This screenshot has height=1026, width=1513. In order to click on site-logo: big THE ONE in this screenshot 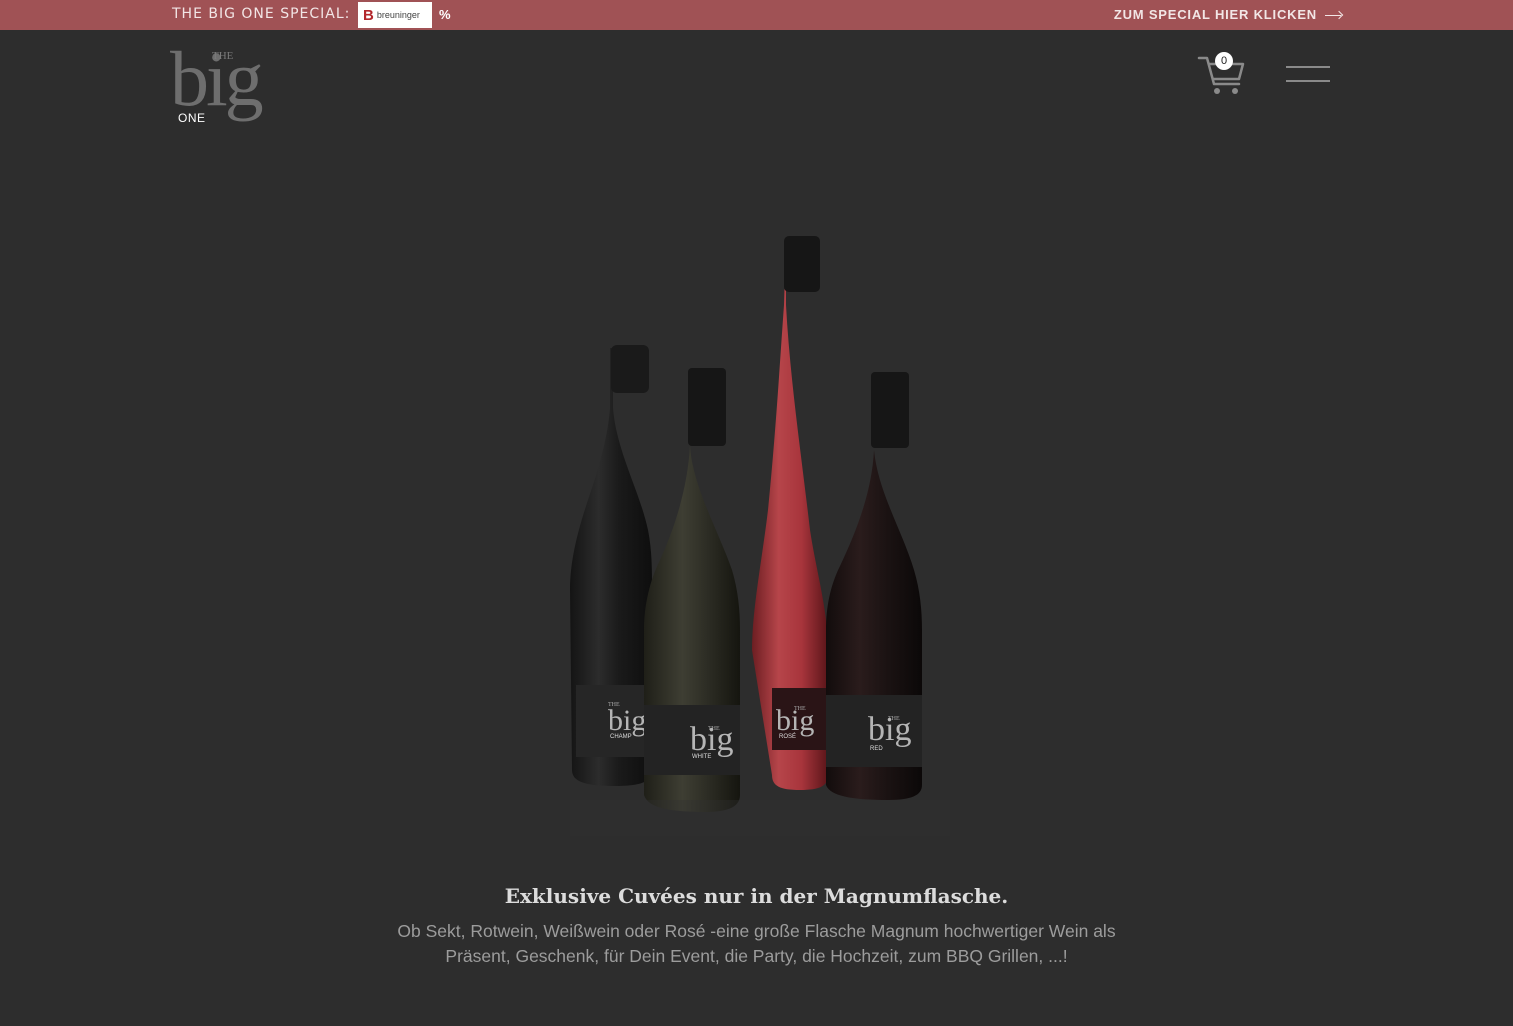, I will do `click(226, 84)`.